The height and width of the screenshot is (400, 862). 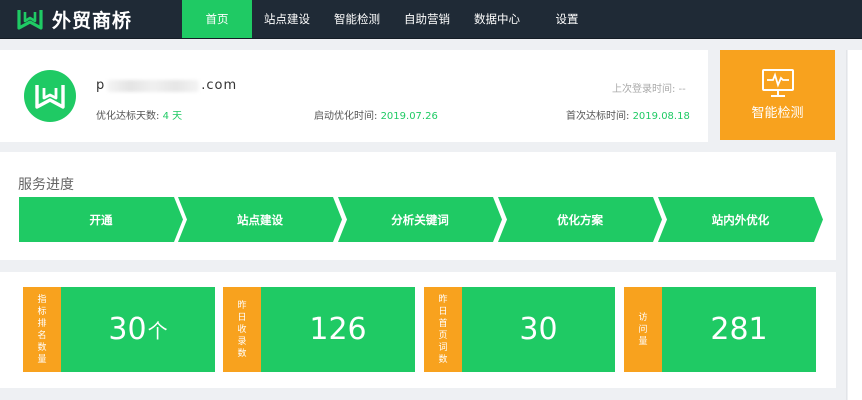 What do you see at coordinates (643, 329) in the screenshot?
I see `stat-label: 访问量` at bounding box center [643, 329].